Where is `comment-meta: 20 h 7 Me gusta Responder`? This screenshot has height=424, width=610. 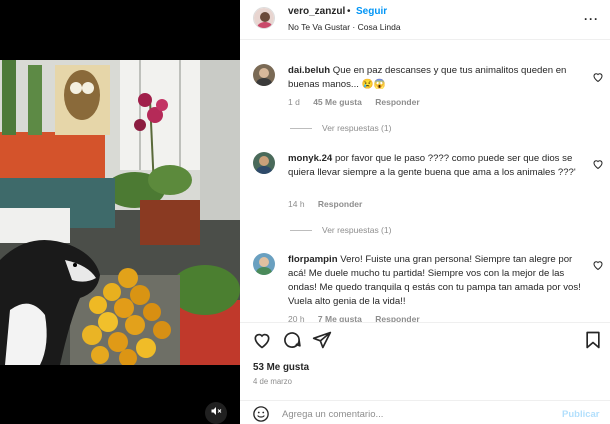
comment-meta: 20 h 7 Me gusta Responder is located at coordinates (359, 318).